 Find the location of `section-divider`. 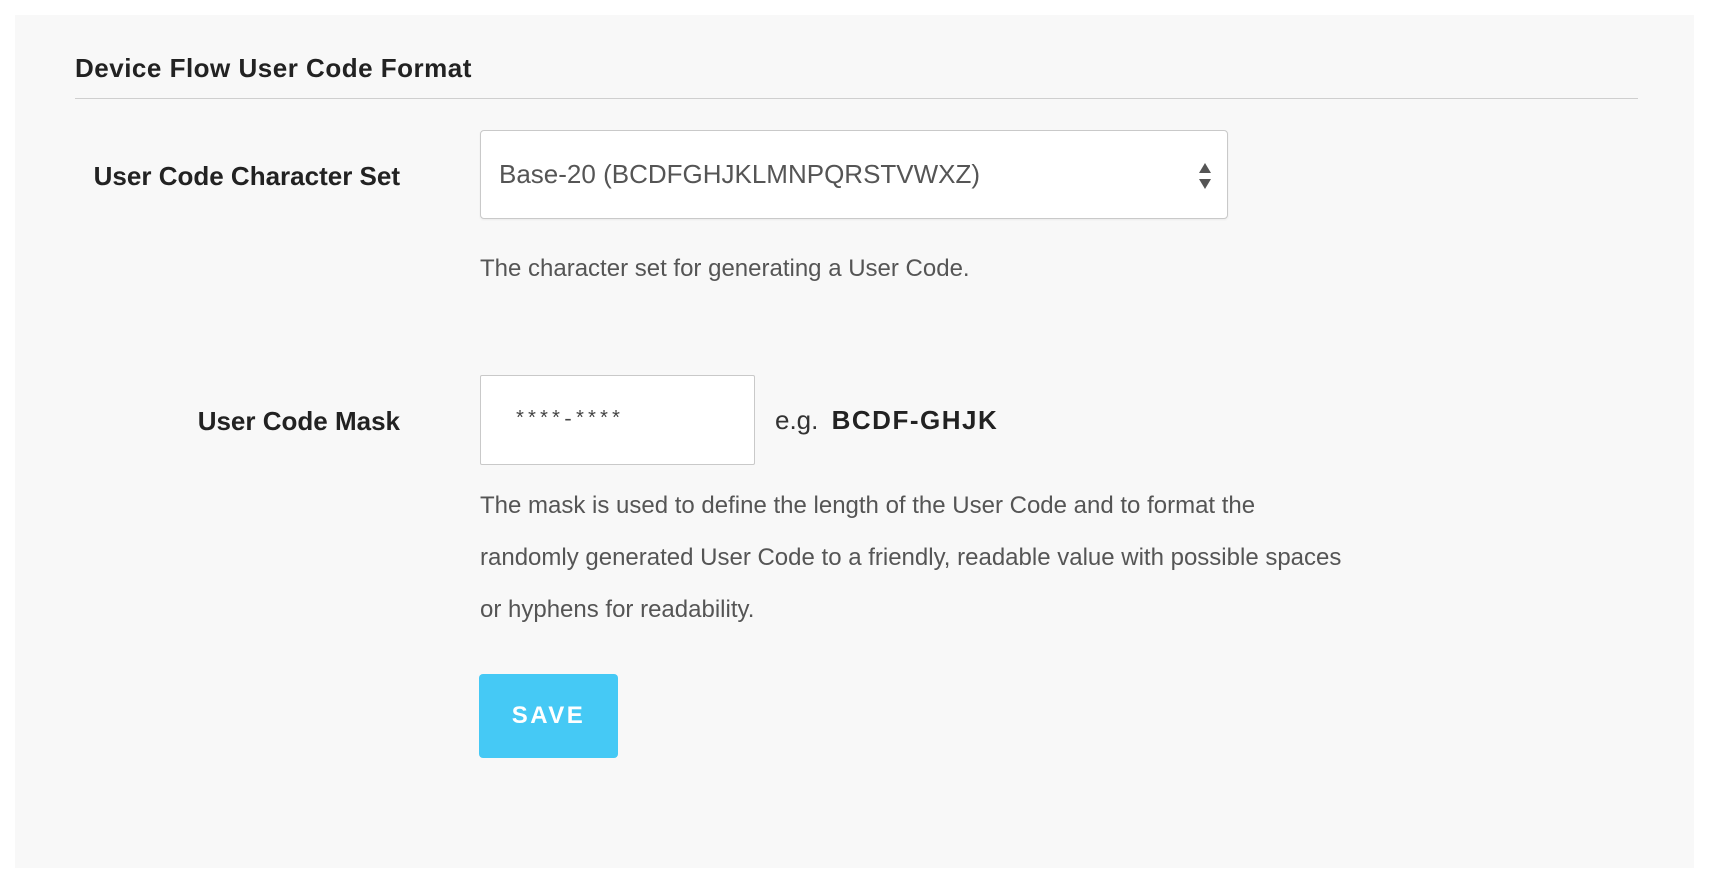

section-divider is located at coordinates (856, 98).